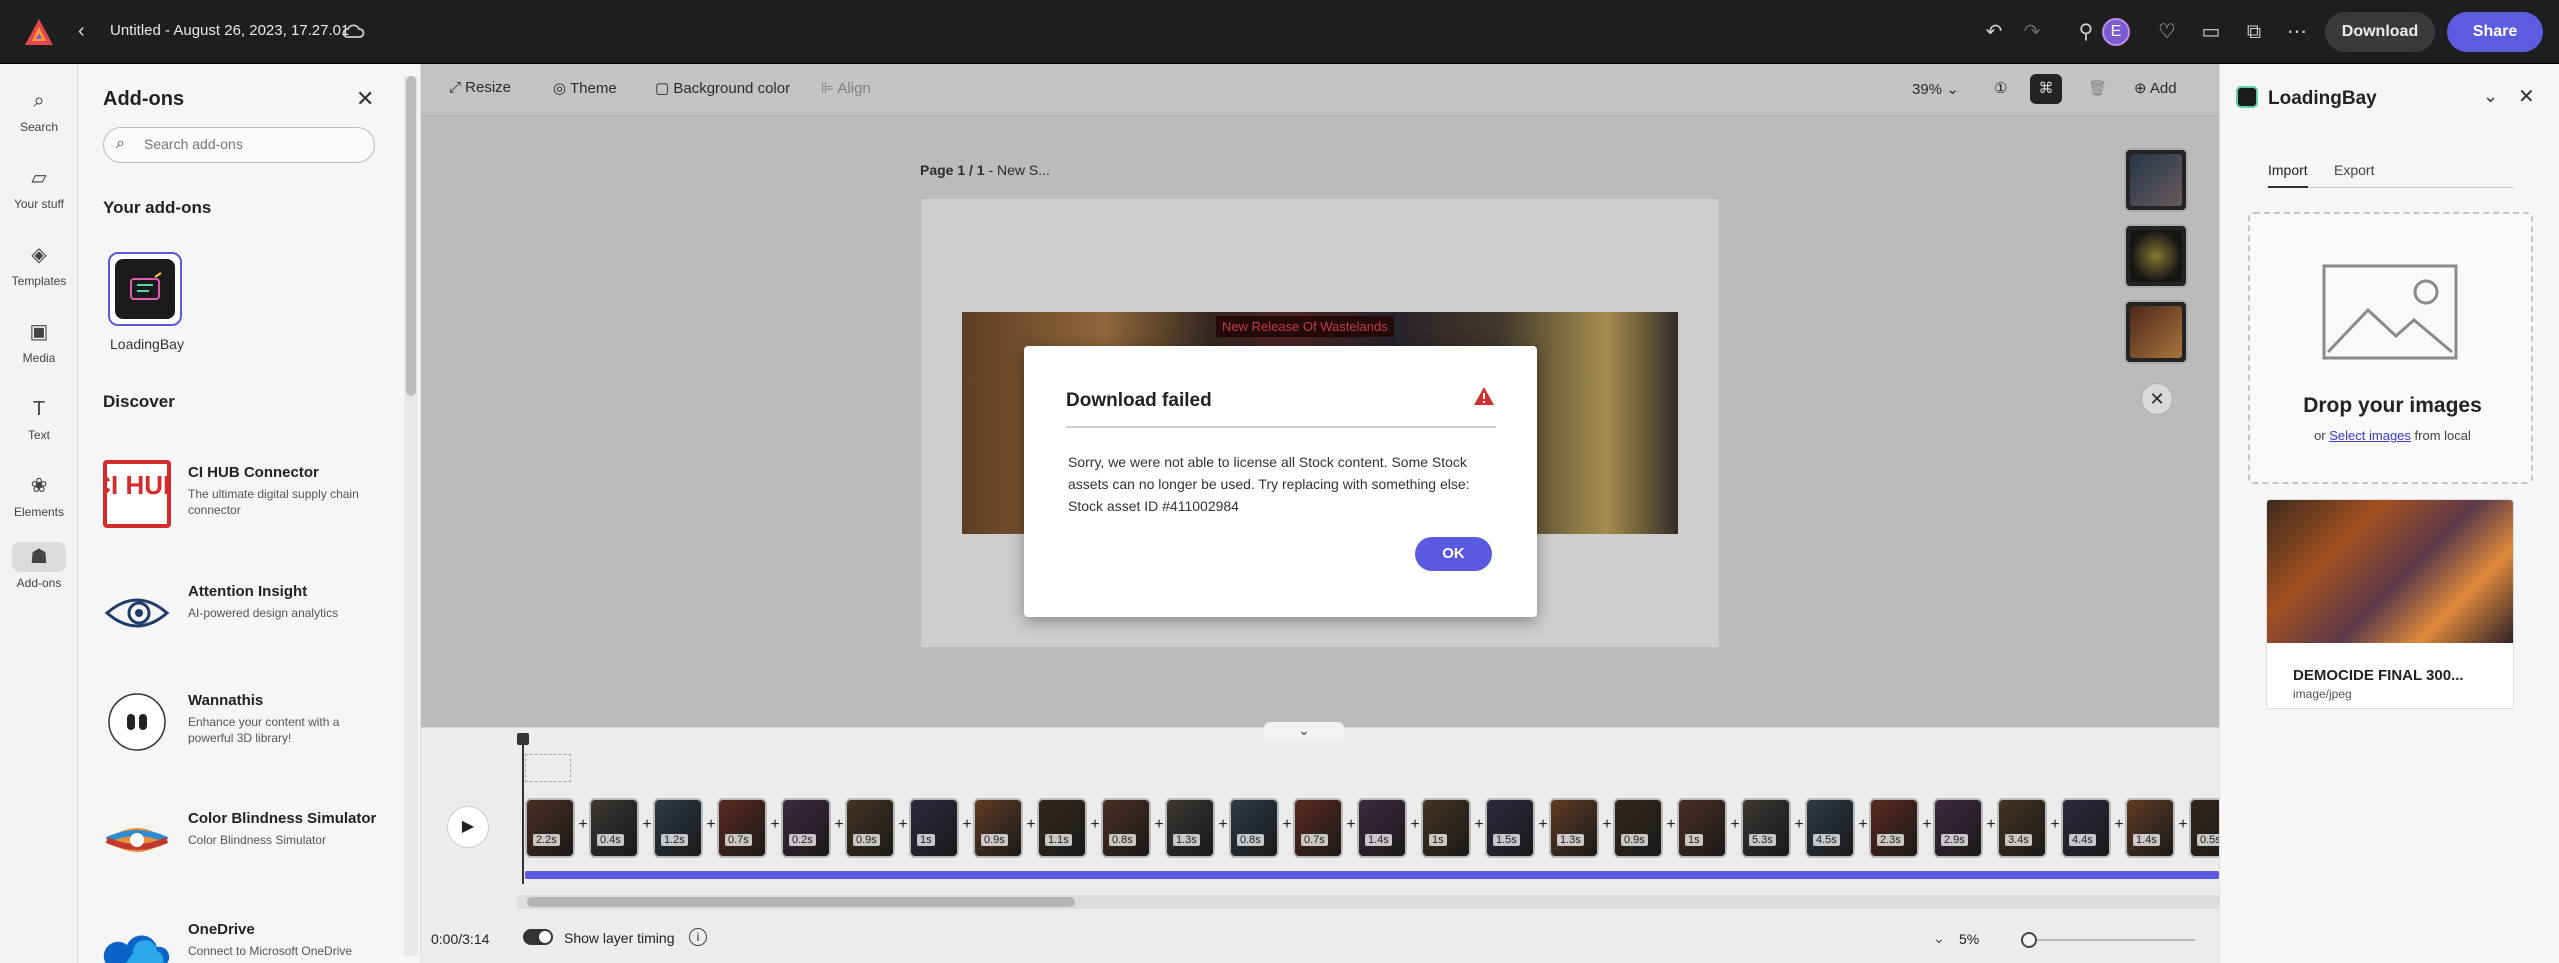 The image size is (2559, 963). Describe the element at coordinates (1894, 828) in the screenshot. I see `timeline-clip: 2.3s` at that location.